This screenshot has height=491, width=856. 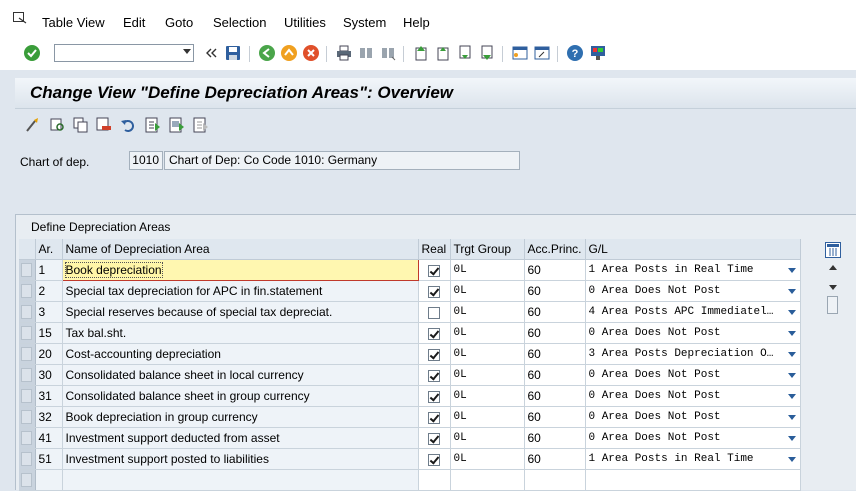 What do you see at coordinates (575, 53) in the screenshot?
I see `help-icon: ?` at bounding box center [575, 53].